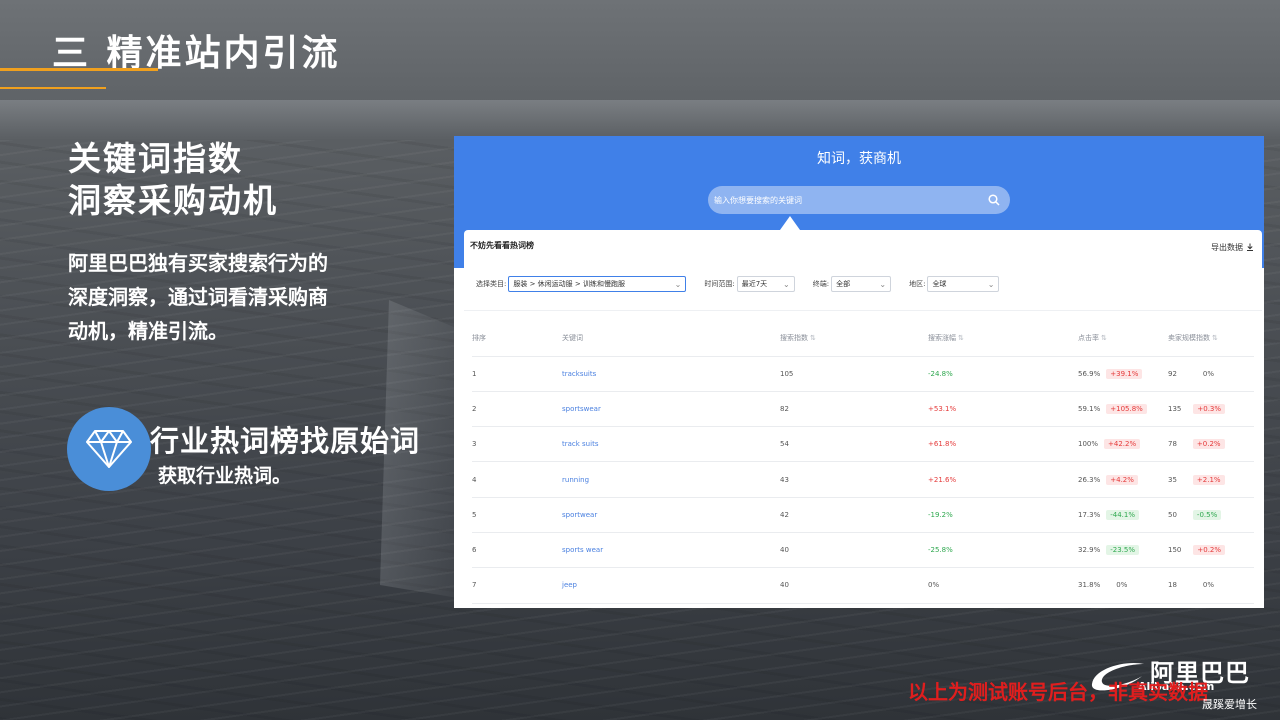 This screenshot has height=720, width=1280. I want to click on seller-change-badge: -0.5%, so click(1207, 514).